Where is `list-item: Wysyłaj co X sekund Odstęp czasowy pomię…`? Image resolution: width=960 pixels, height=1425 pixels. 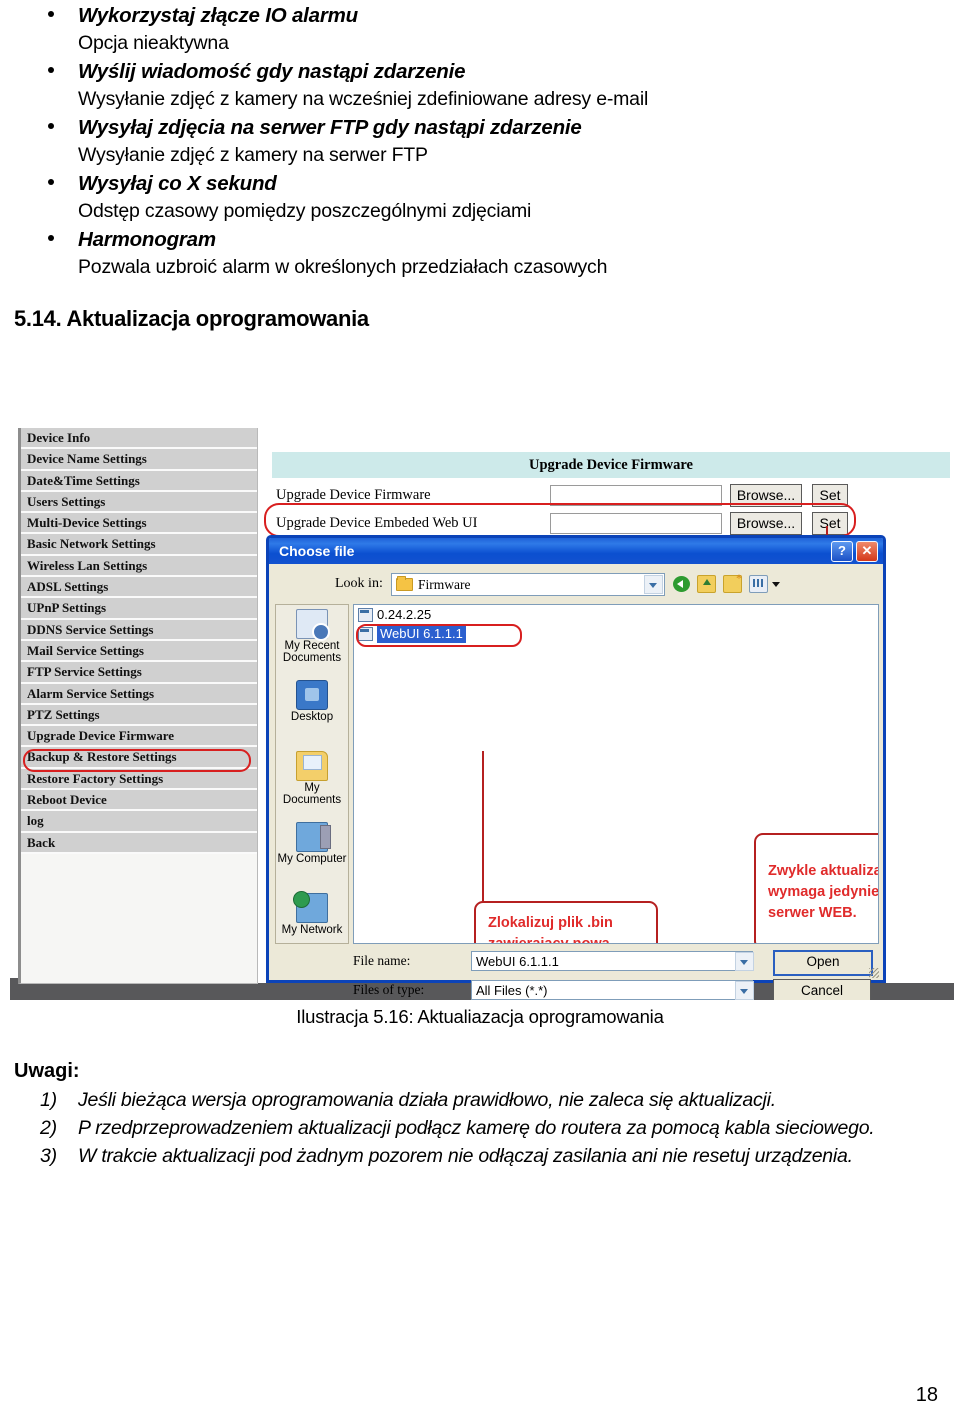 list-item: Wysyłaj co X sekund Odstęp czasowy pomię… is located at coordinates (465, 197).